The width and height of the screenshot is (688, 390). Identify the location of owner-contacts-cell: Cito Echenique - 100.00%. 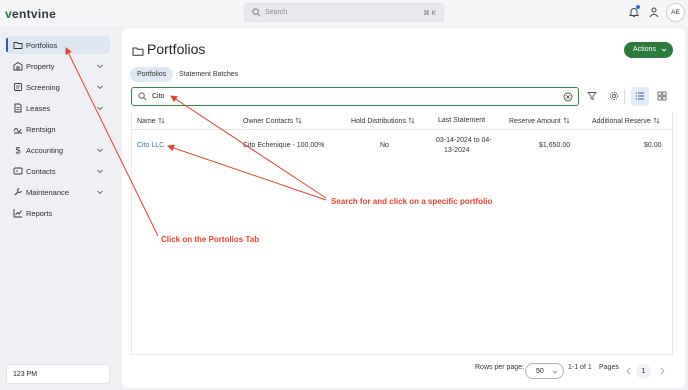
(284, 145).